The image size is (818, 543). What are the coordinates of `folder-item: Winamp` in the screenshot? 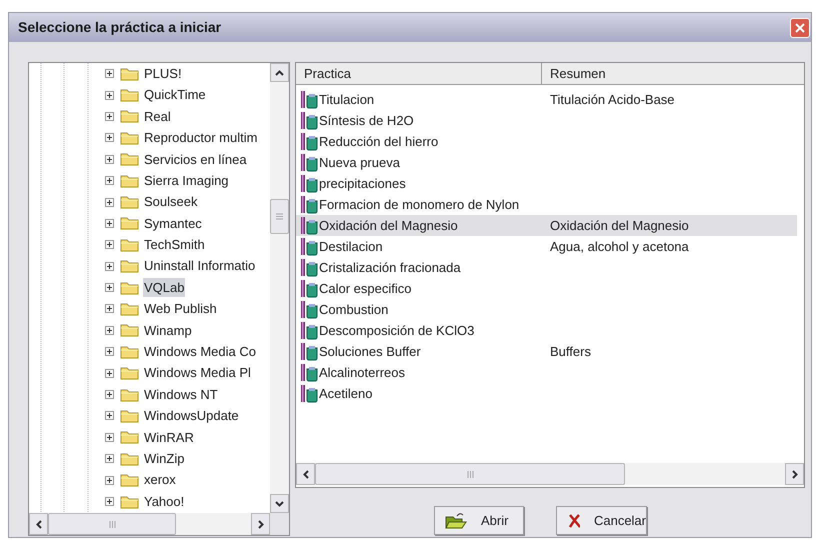 It's located at (168, 330).